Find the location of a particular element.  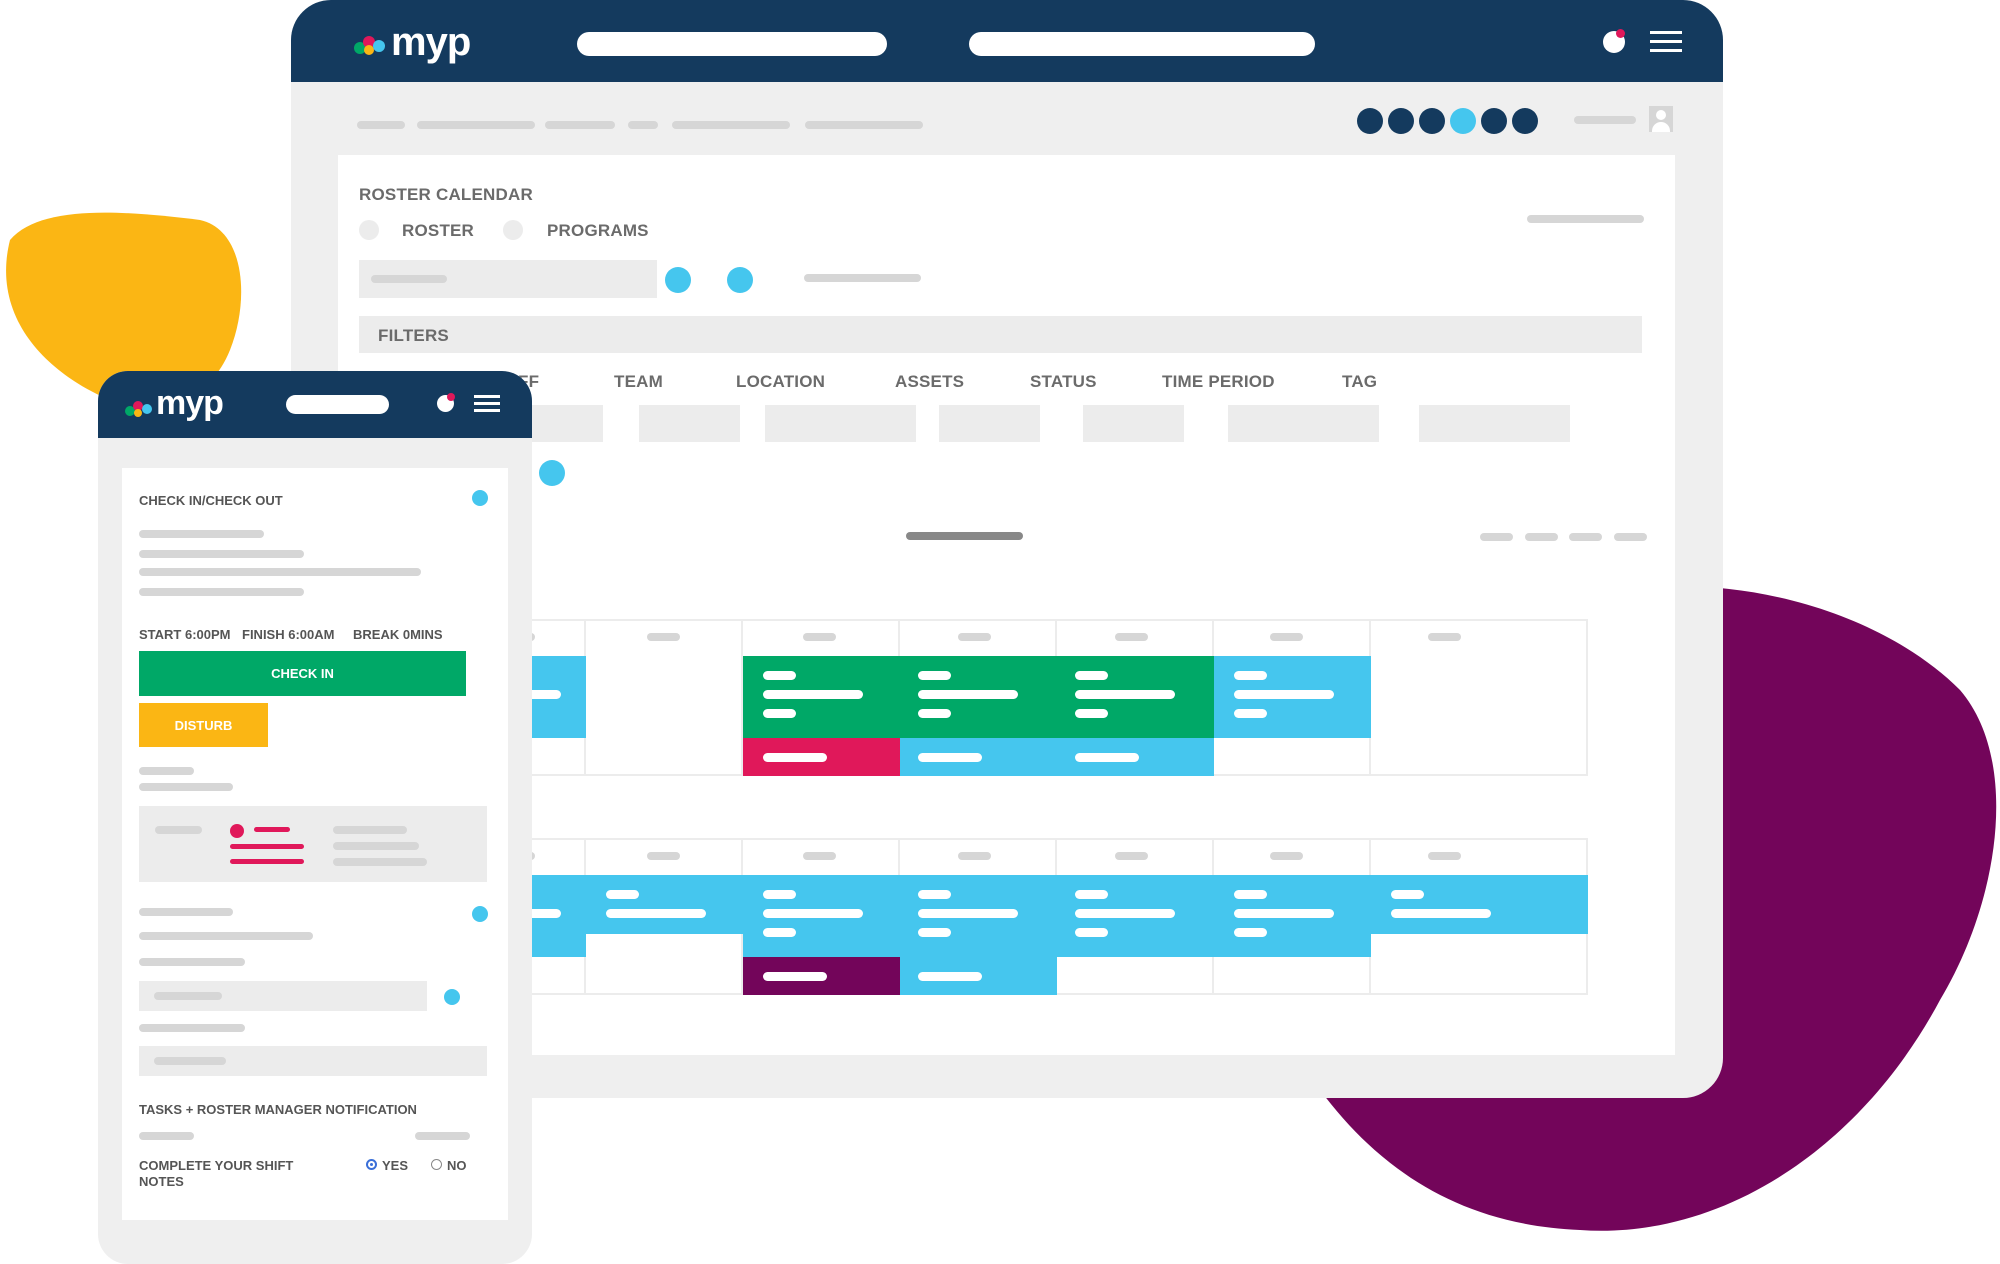

search-field is located at coordinates (508, 279).